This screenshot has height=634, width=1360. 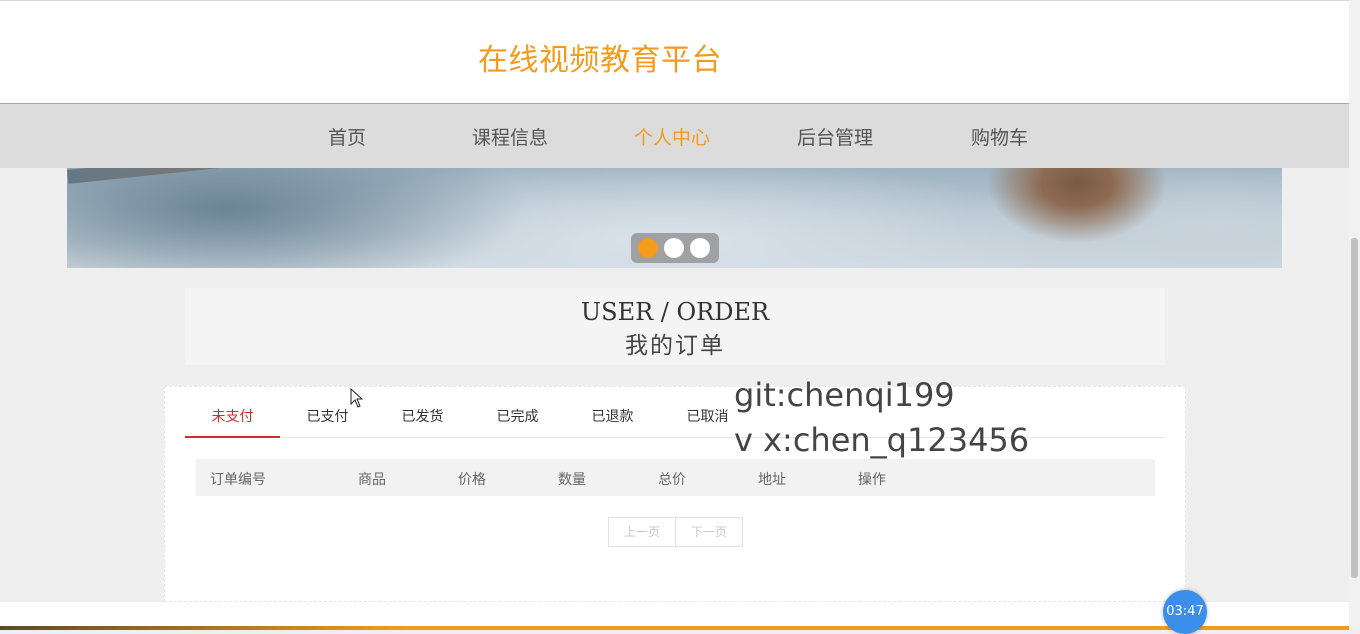 I want to click on section-header: USER / ORDER 我的订单, so click(x=675, y=326).